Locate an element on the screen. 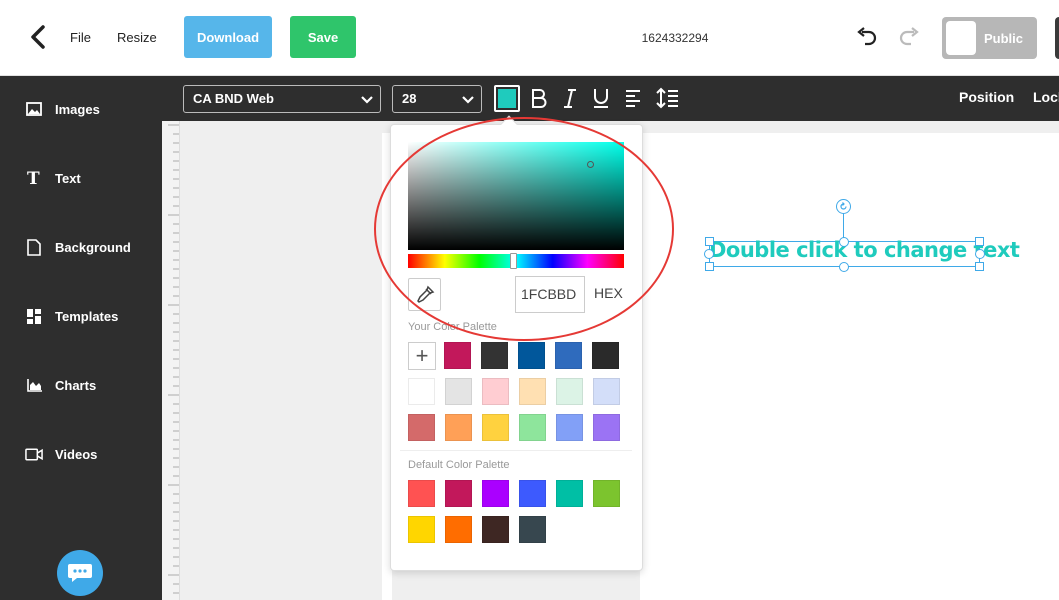  resize-handle-se is located at coordinates (979, 266).